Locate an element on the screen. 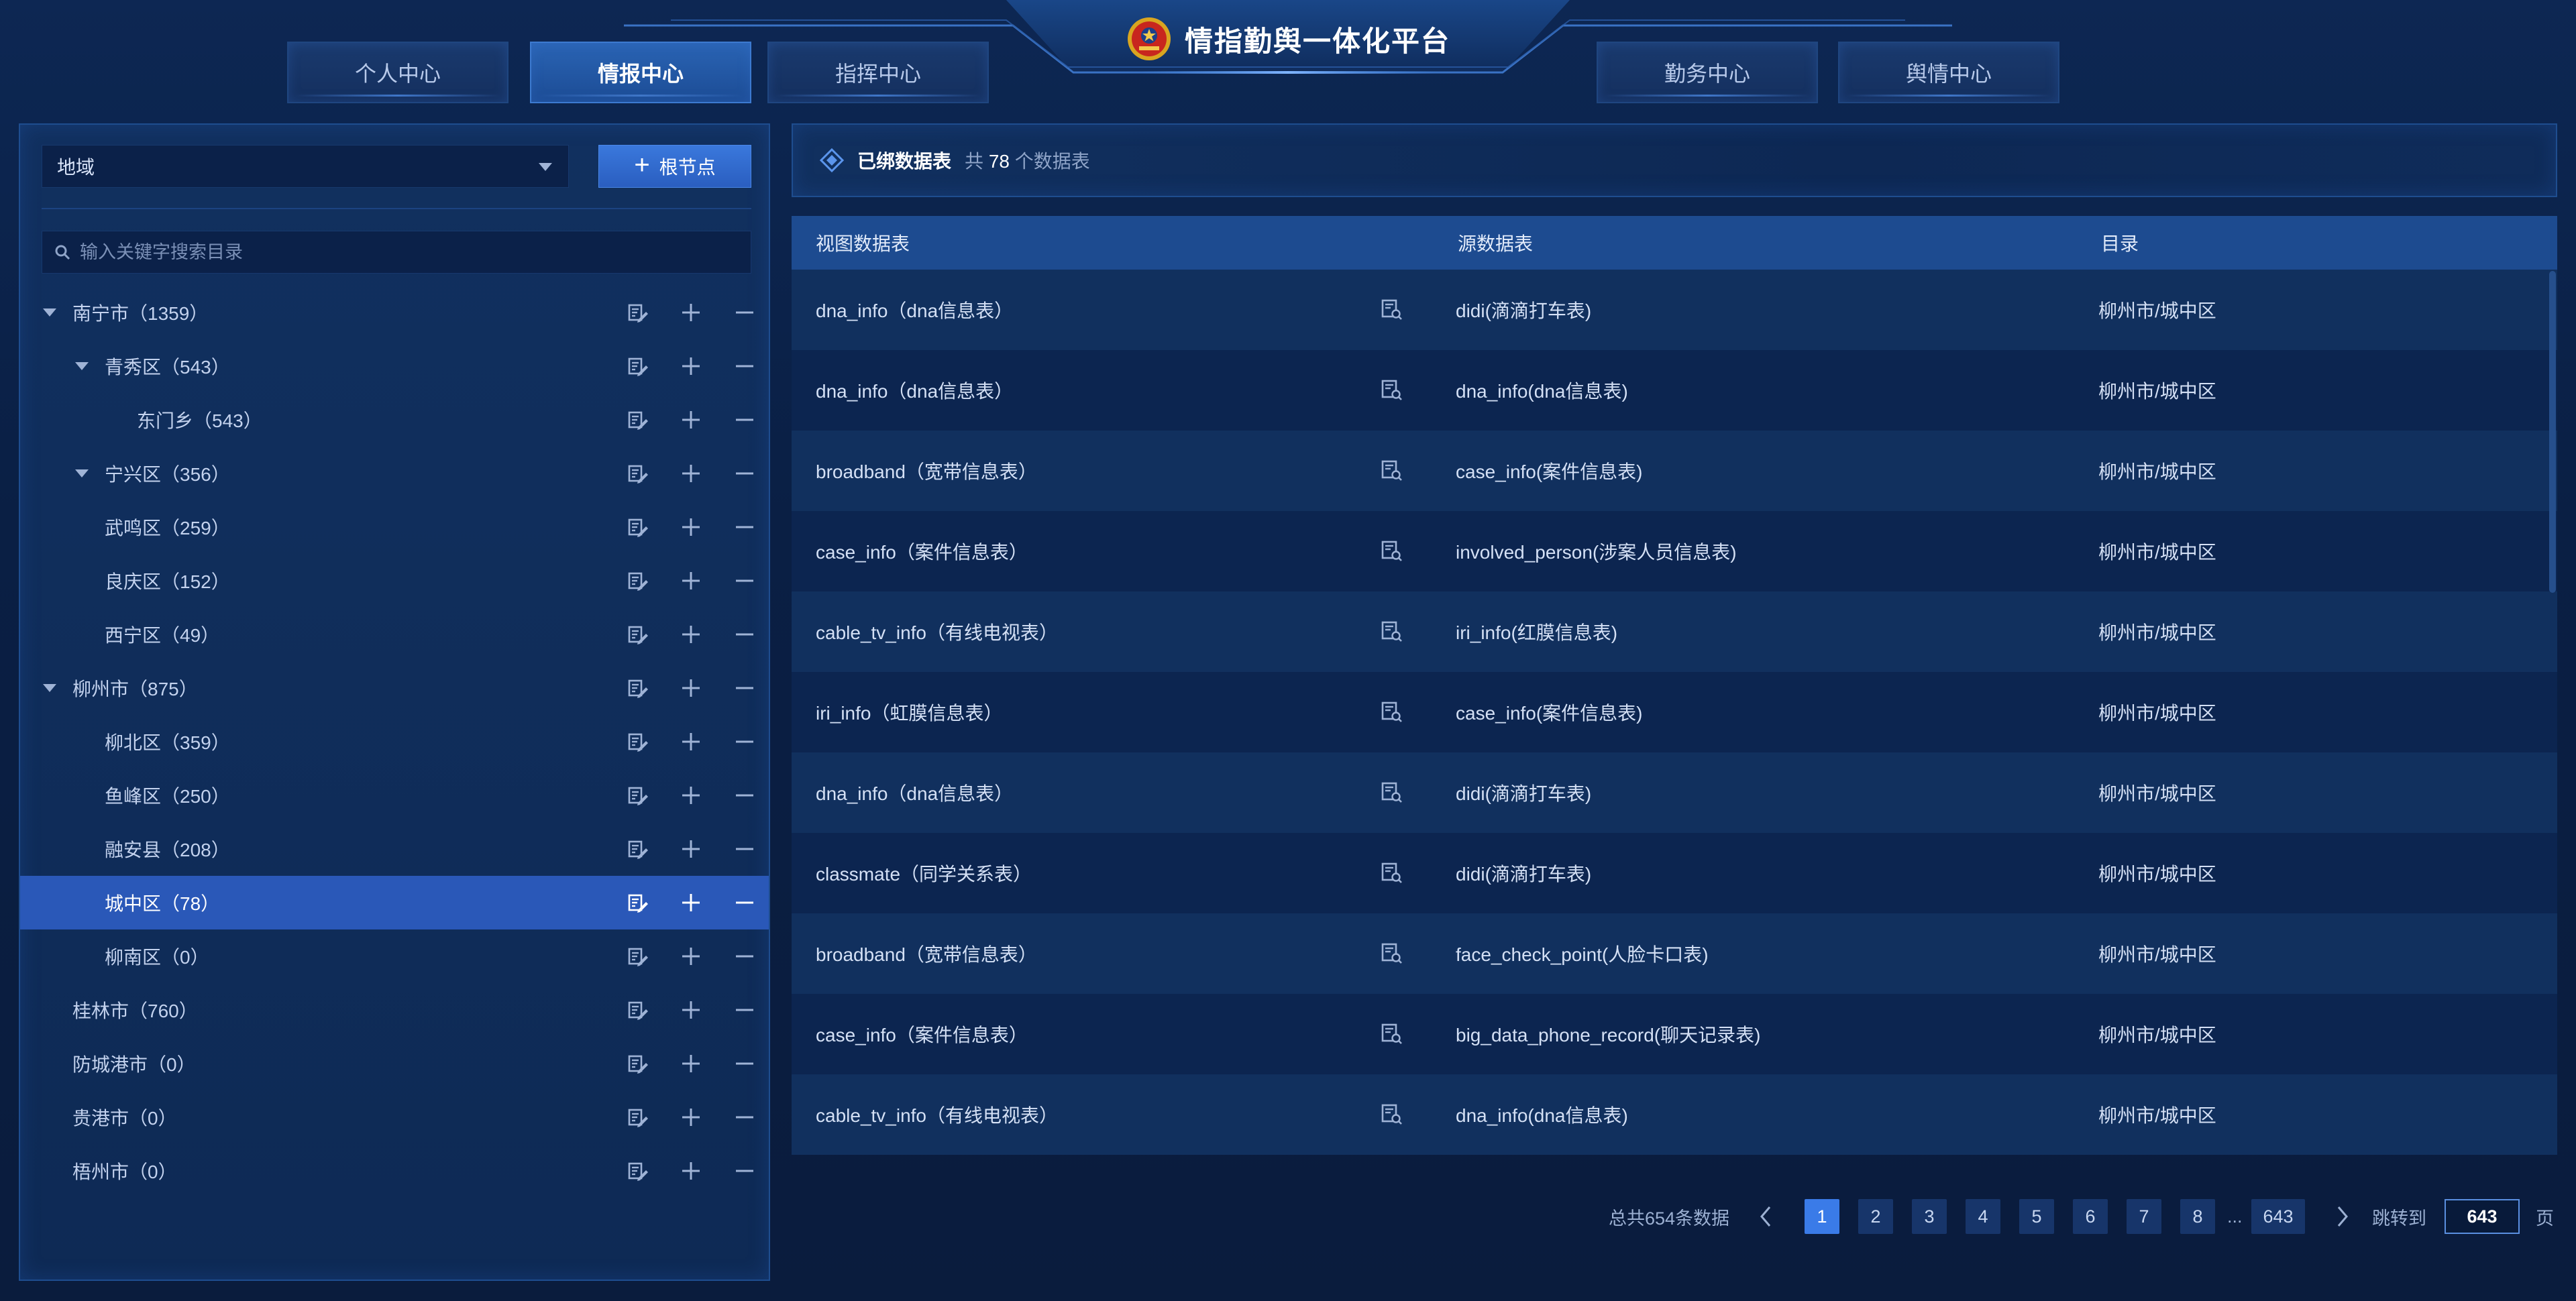  tree-node: 柳州市（875） is located at coordinates (394, 688).